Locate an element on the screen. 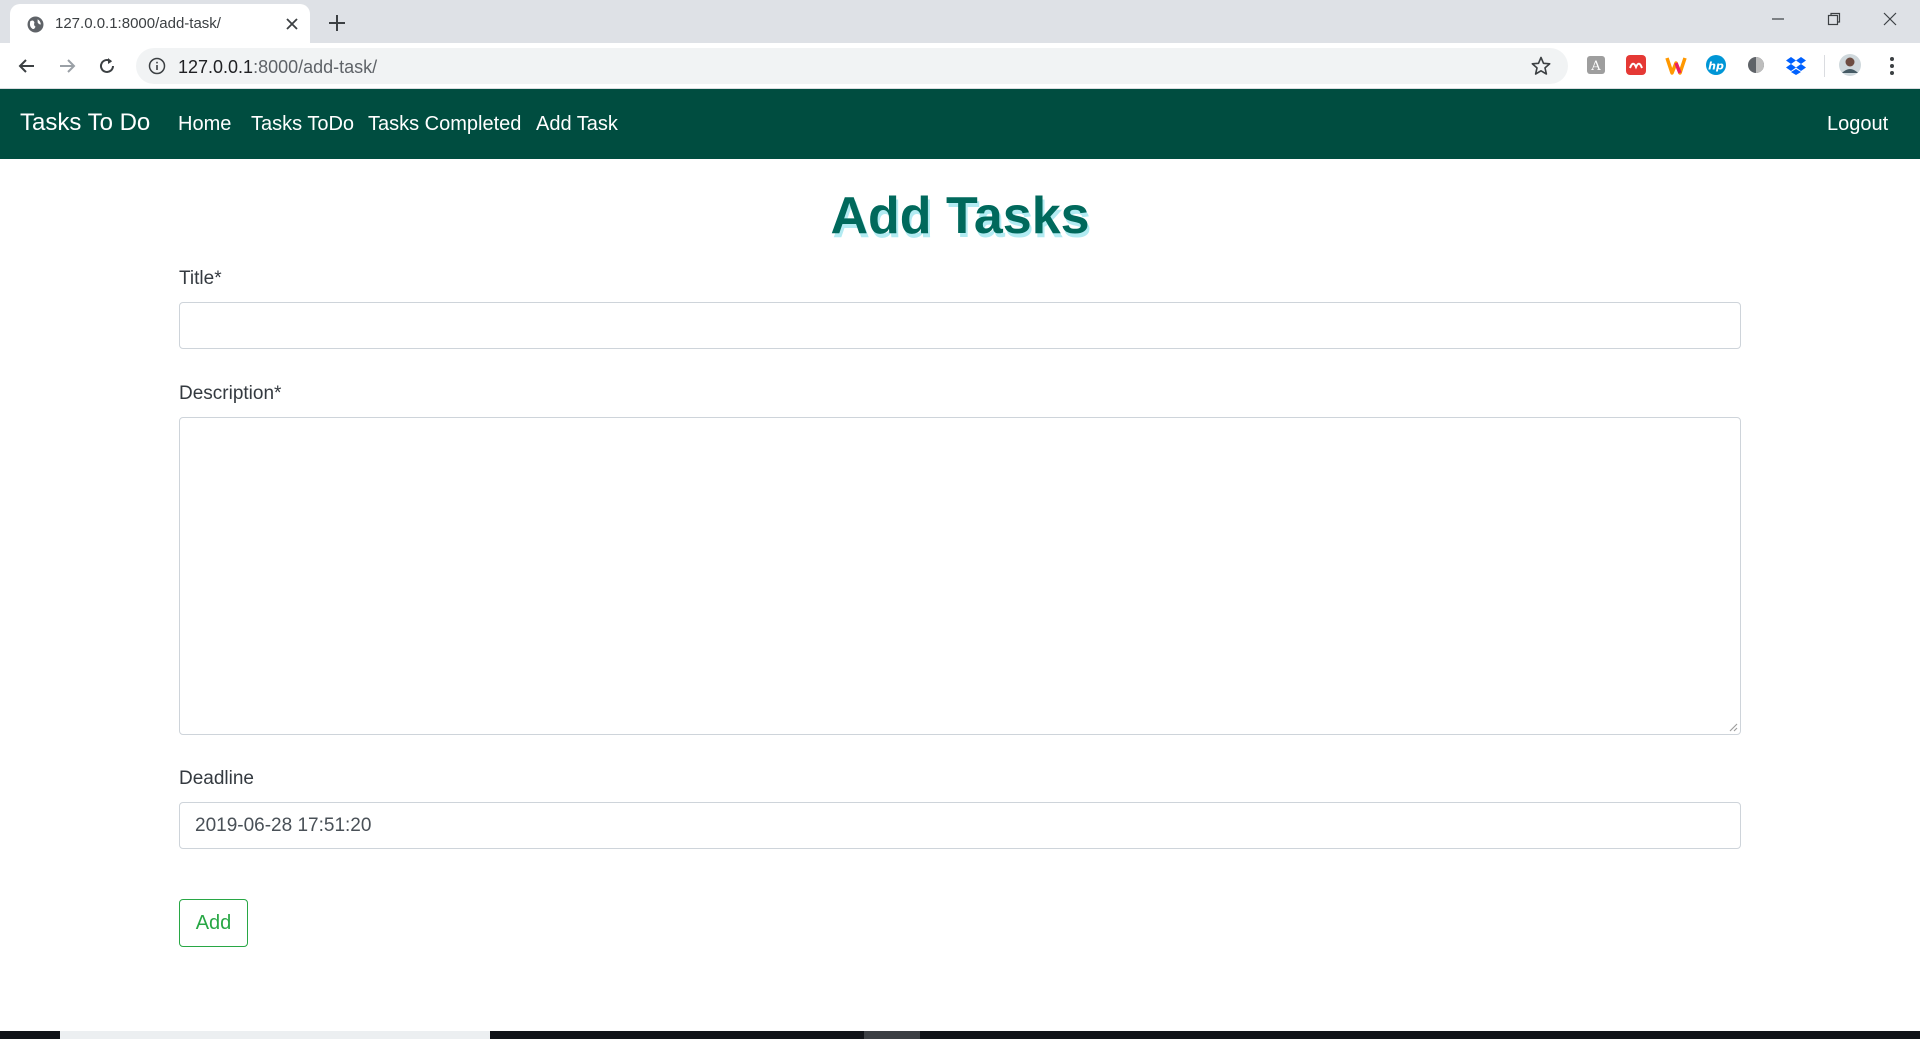 The width and height of the screenshot is (1920, 1039). reload-icon is located at coordinates (107, 65).